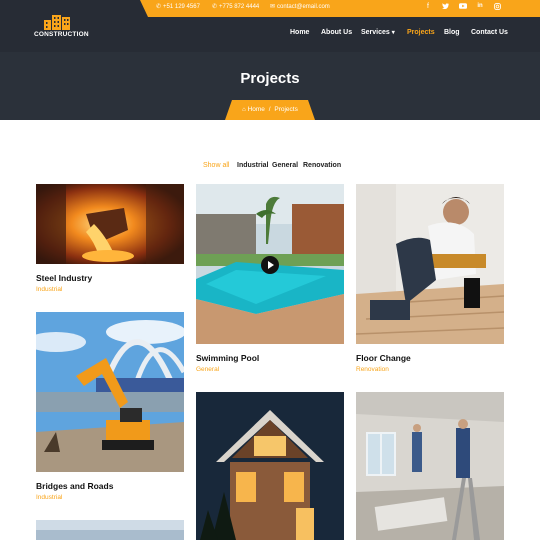  I want to click on breadcrumb: ⌂ Home / Projects, so click(270, 109).